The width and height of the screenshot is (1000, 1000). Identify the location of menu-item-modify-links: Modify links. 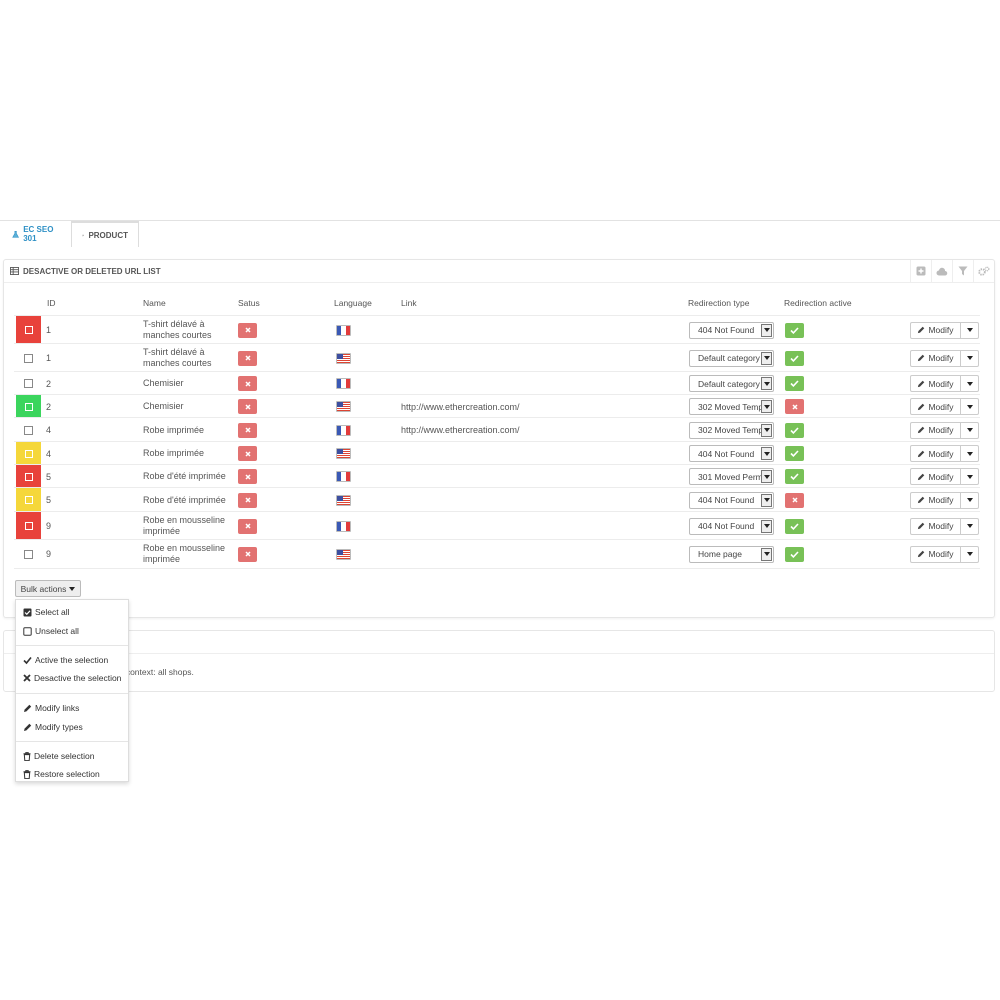
(51, 708).